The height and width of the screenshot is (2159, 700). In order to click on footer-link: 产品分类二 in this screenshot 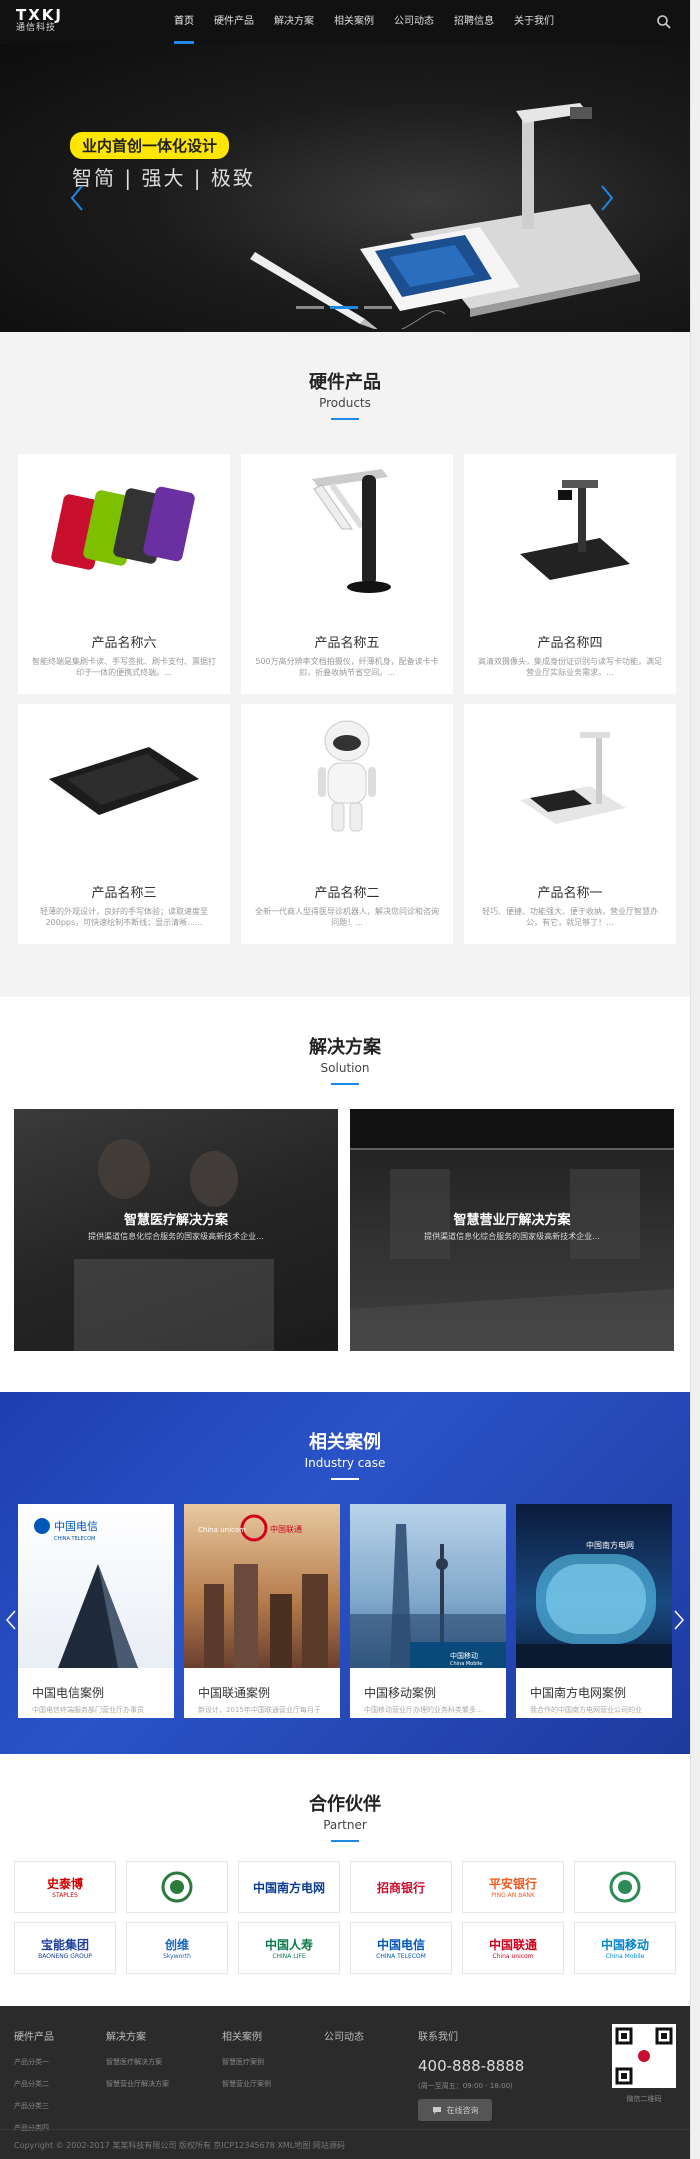, I will do `click(34, 2084)`.